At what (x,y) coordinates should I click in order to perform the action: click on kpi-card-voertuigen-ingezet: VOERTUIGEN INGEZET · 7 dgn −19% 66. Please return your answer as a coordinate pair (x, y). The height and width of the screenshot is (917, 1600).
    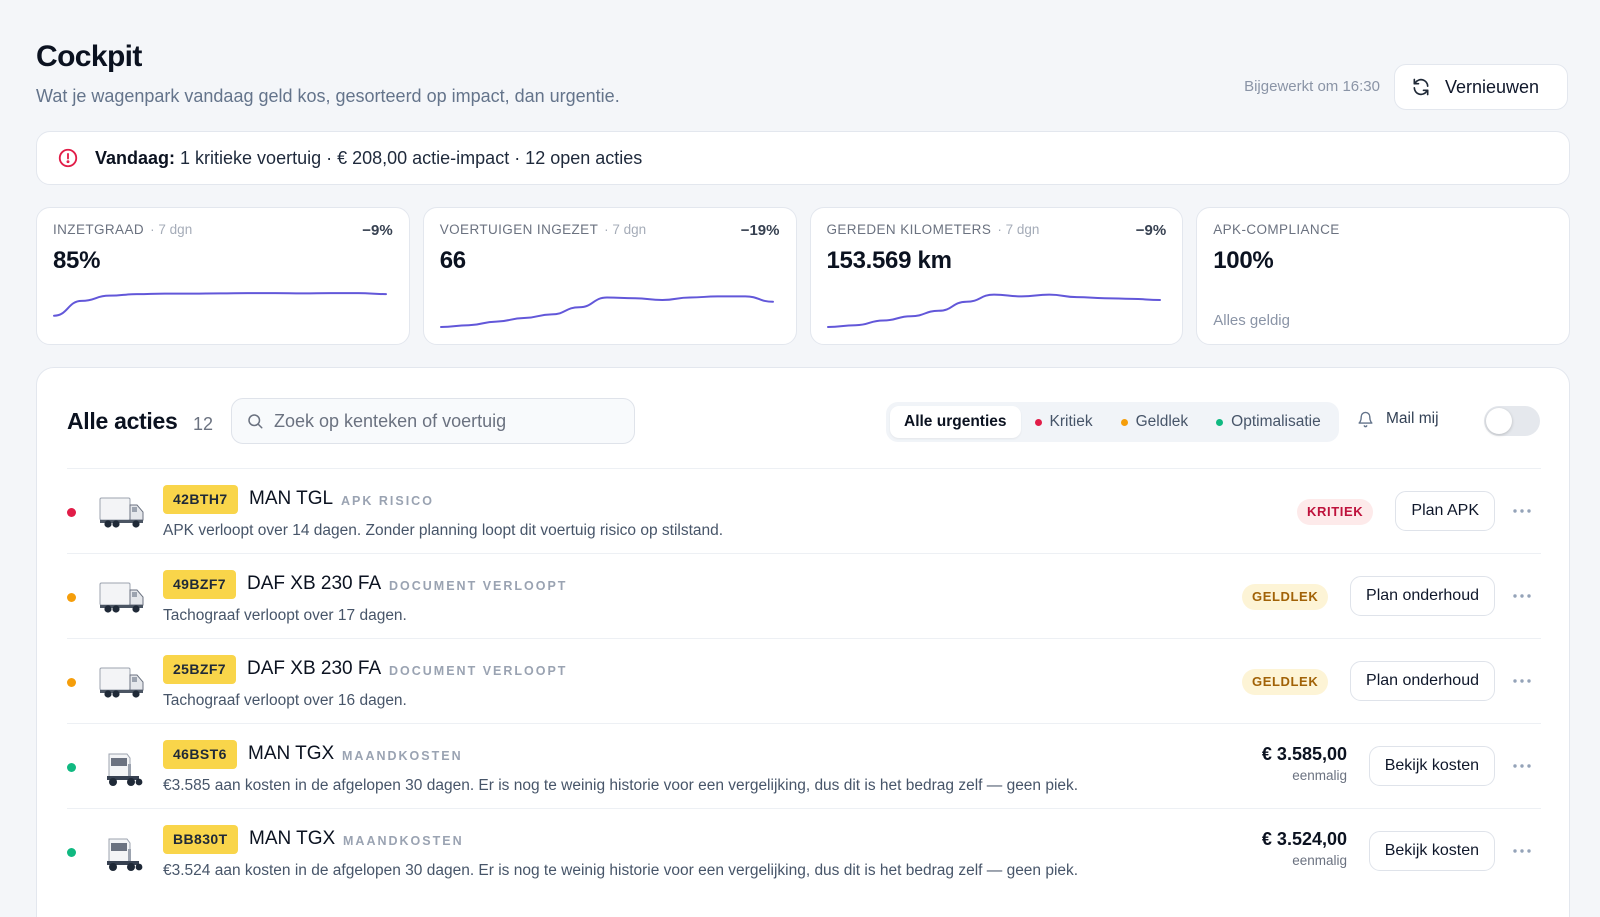
    Looking at the image, I should click on (609, 276).